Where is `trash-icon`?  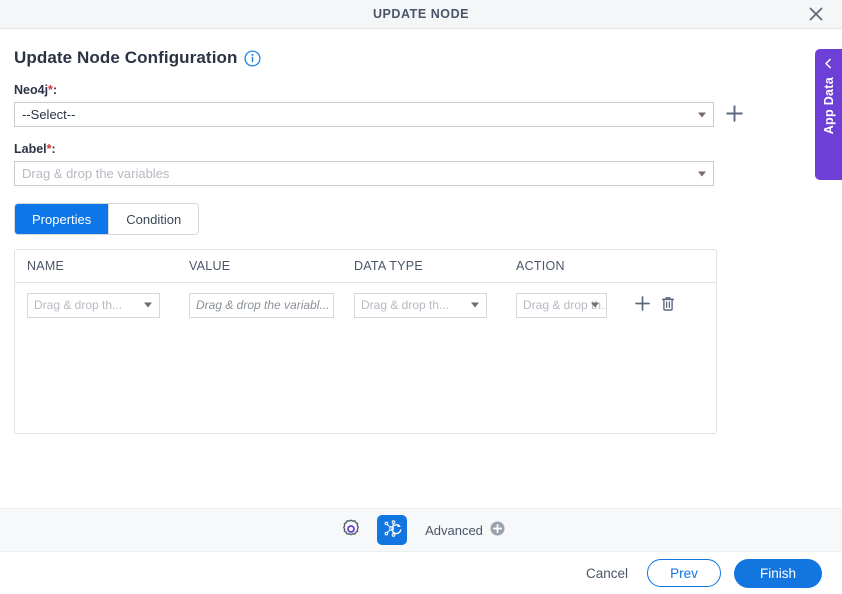
trash-icon is located at coordinates (668, 305).